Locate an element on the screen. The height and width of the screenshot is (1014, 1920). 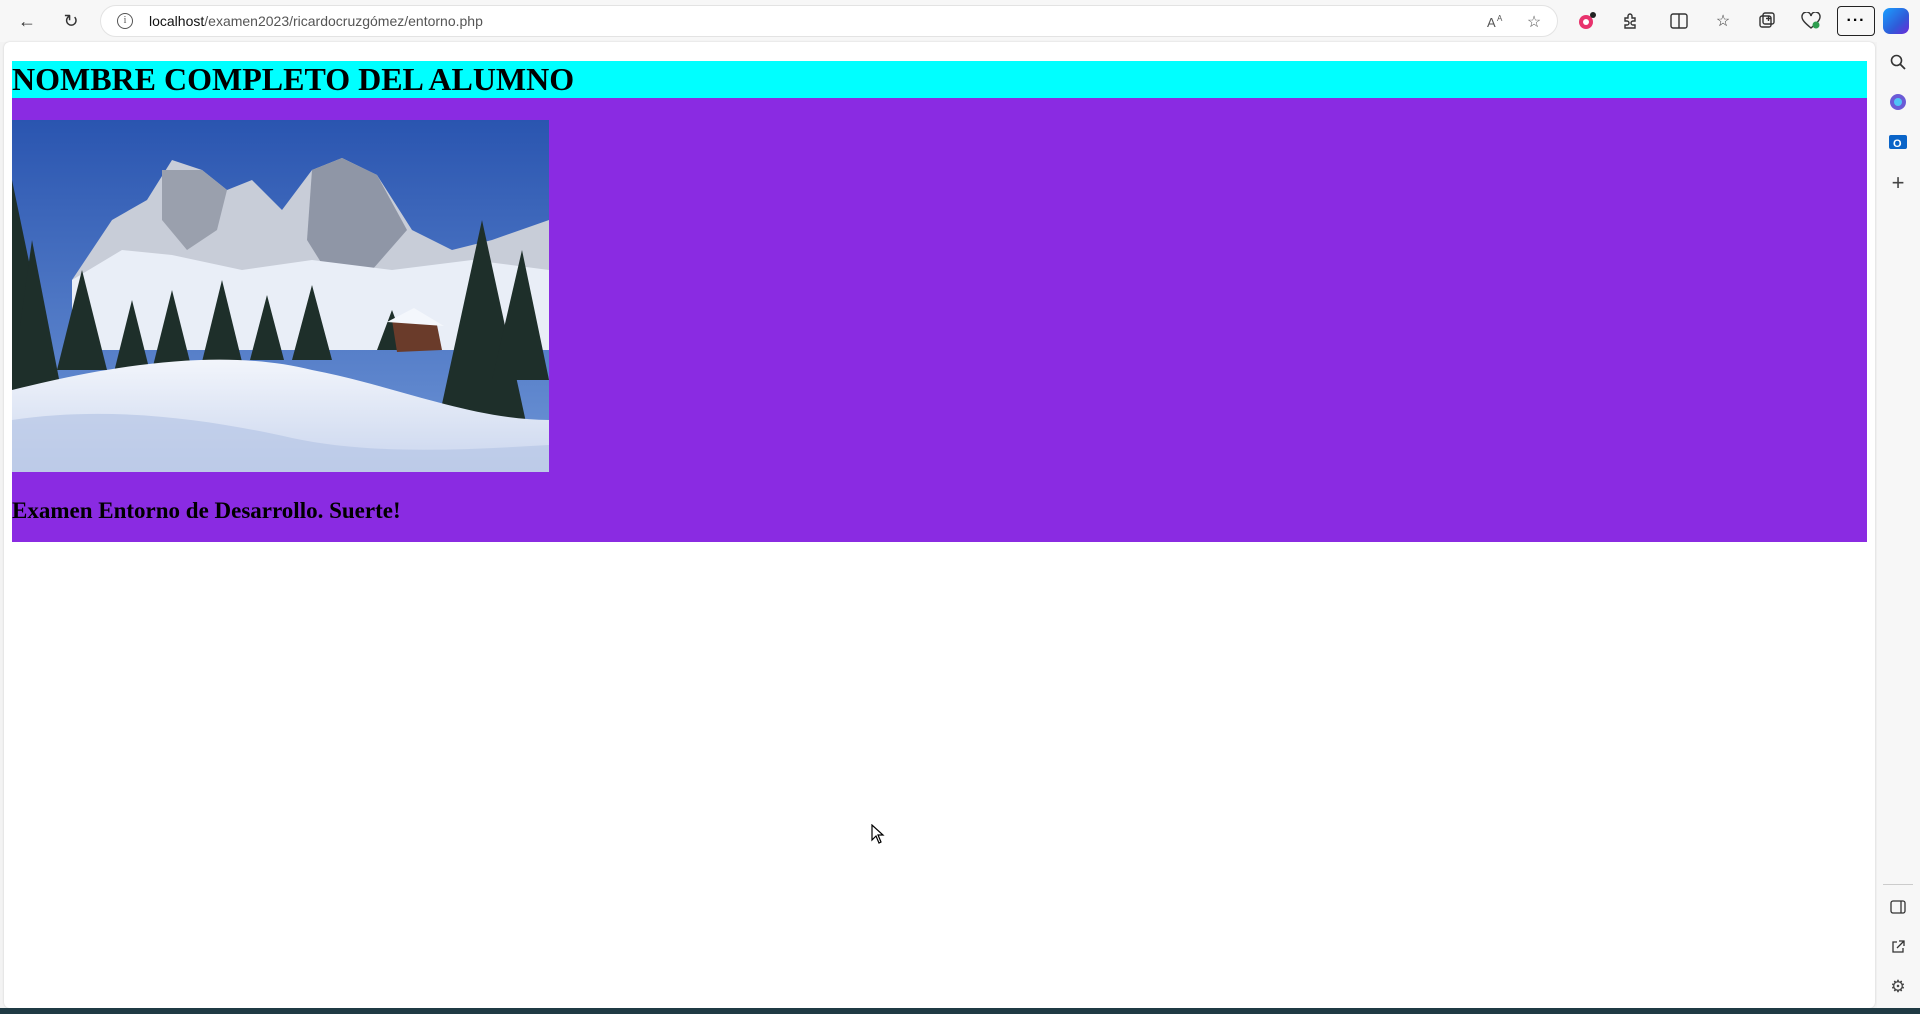
edge-sidebar: O + ⚙ is located at coordinates (1898, 526).